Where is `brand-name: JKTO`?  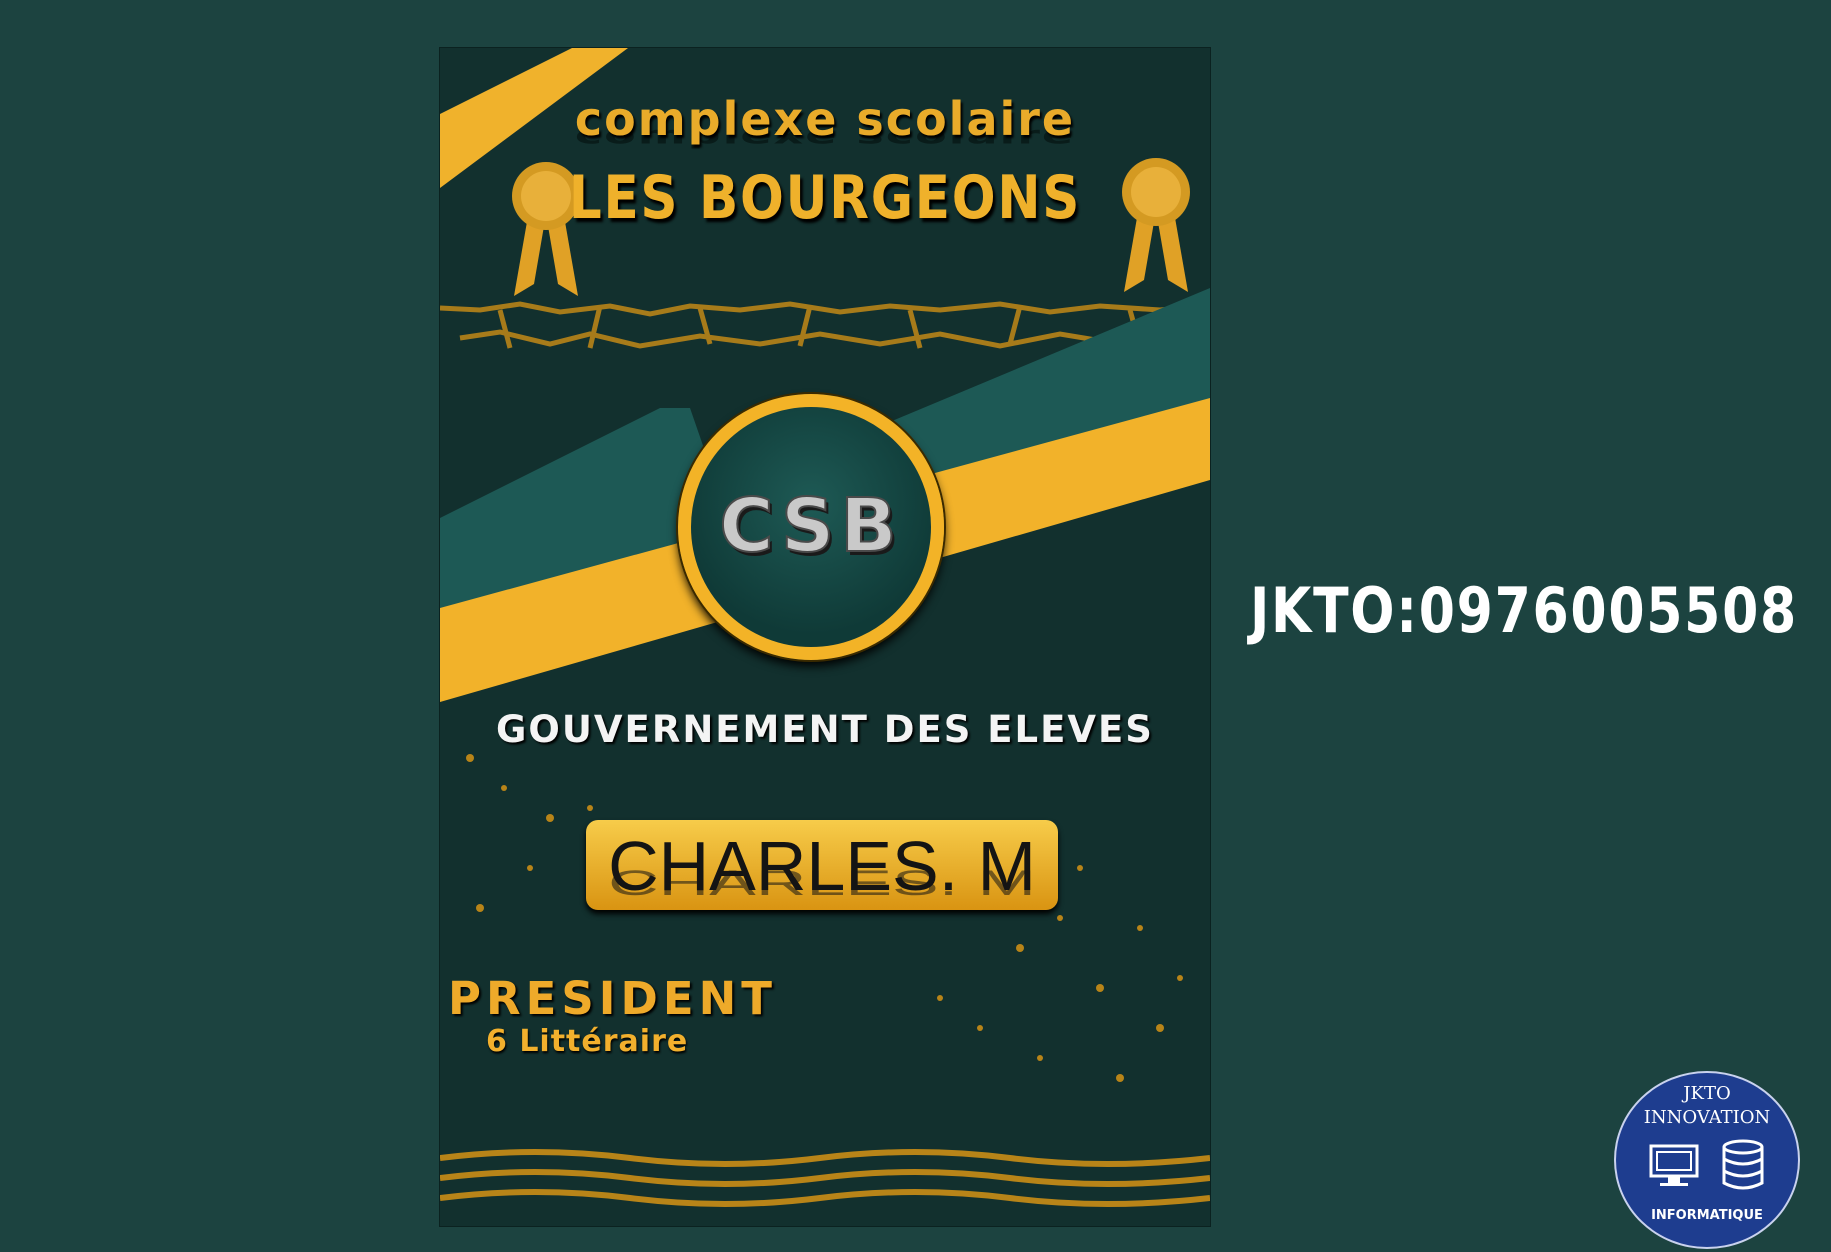 brand-name: JKTO is located at coordinates (1707, 1093).